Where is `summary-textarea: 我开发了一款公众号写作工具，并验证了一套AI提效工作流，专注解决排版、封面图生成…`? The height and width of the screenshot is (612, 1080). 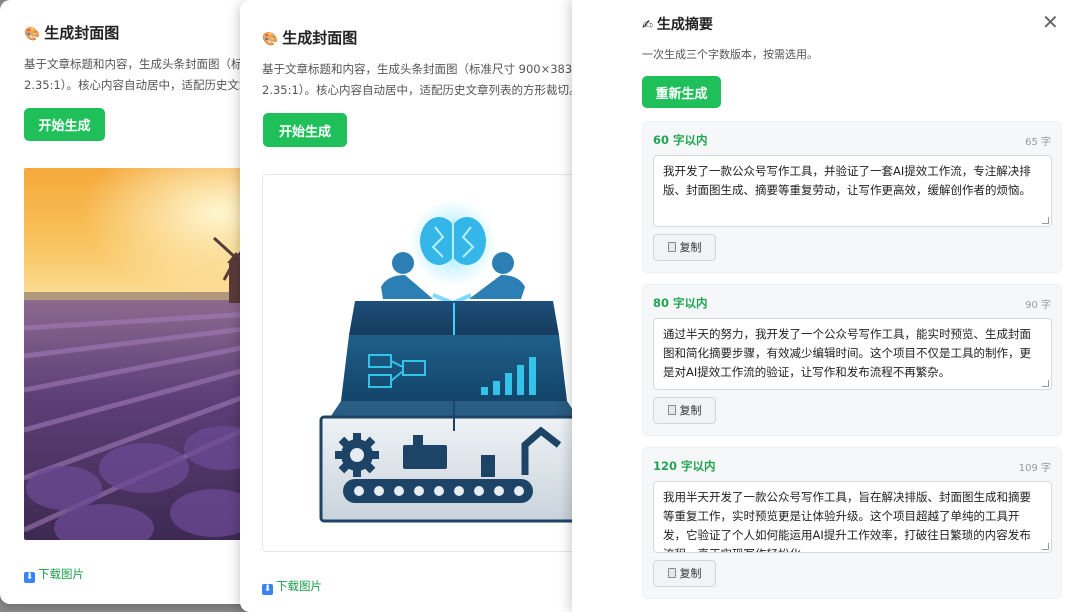 summary-textarea: 我开发了一款公众号写作工具，并验证了一套AI提效工作流，专注解决排版、封面图生成… is located at coordinates (852, 191).